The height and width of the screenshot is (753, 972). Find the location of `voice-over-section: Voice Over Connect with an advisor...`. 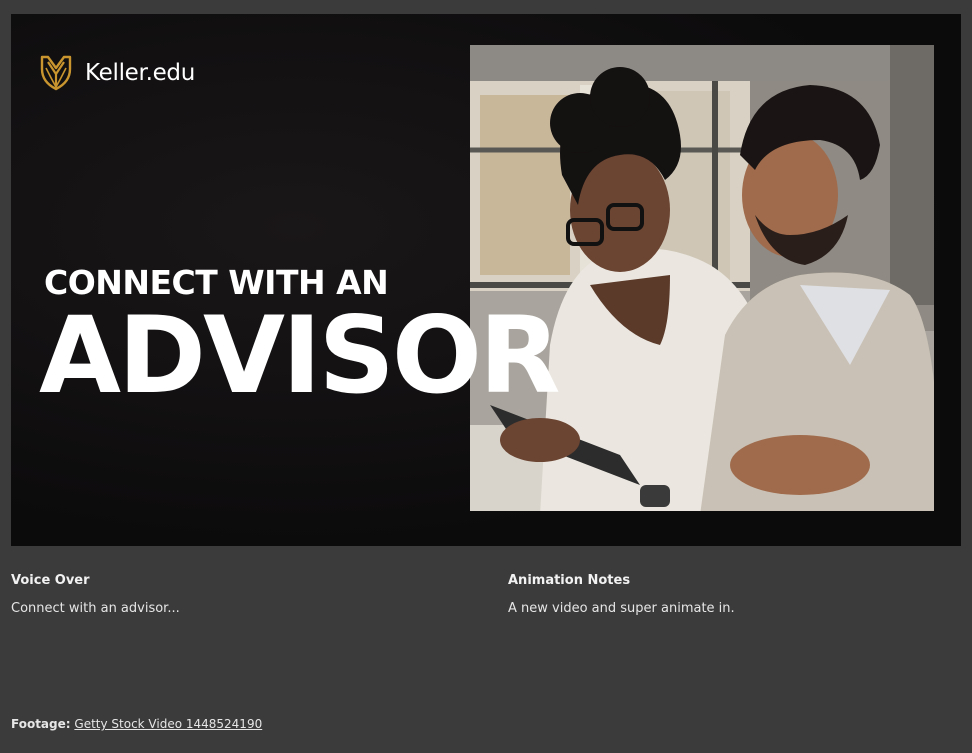

voice-over-section: Voice Over Connect with an advisor... is located at coordinates (95, 594).